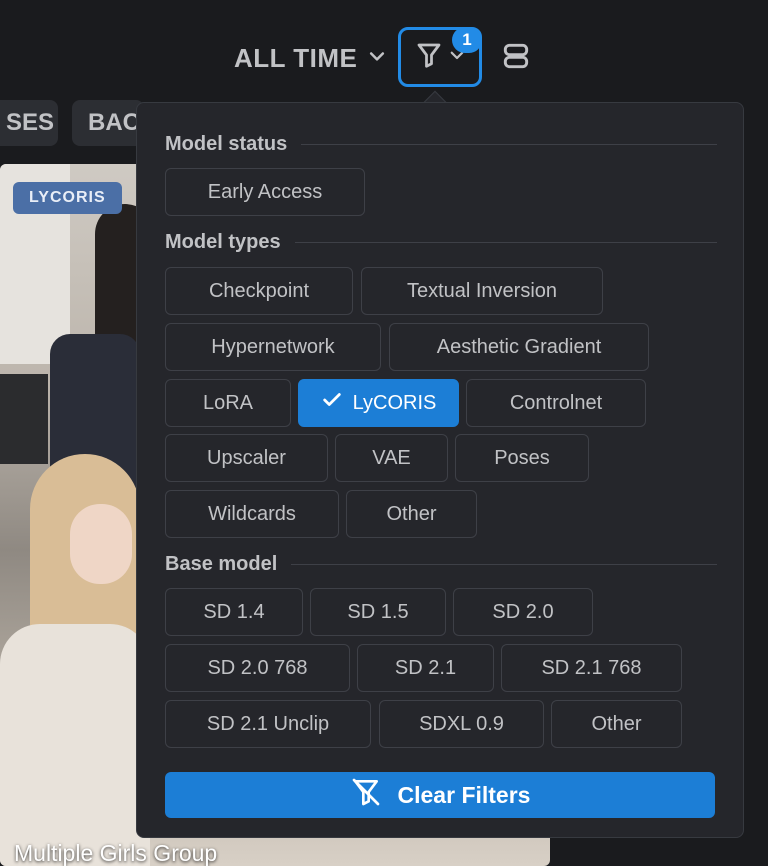 The width and height of the screenshot is (768, 866). I want to click on chip-controlnet: Controlnet, so click(556, 403).